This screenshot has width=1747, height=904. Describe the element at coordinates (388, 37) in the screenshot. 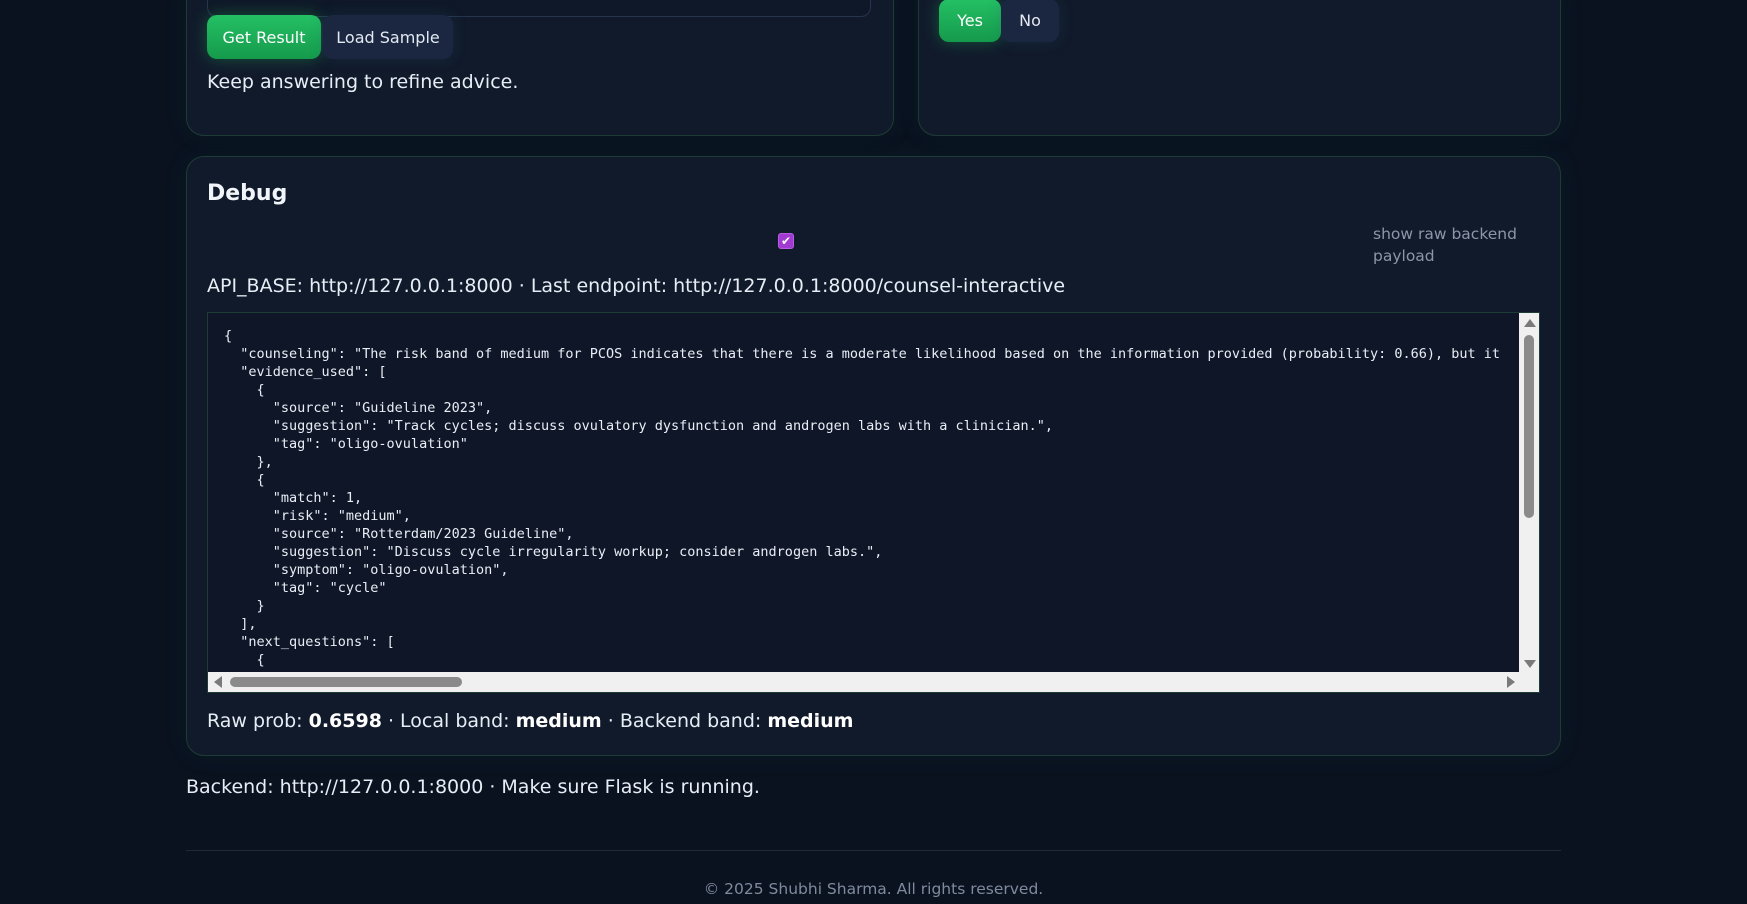

I see `load-sample-button: Load Sample` at that location.